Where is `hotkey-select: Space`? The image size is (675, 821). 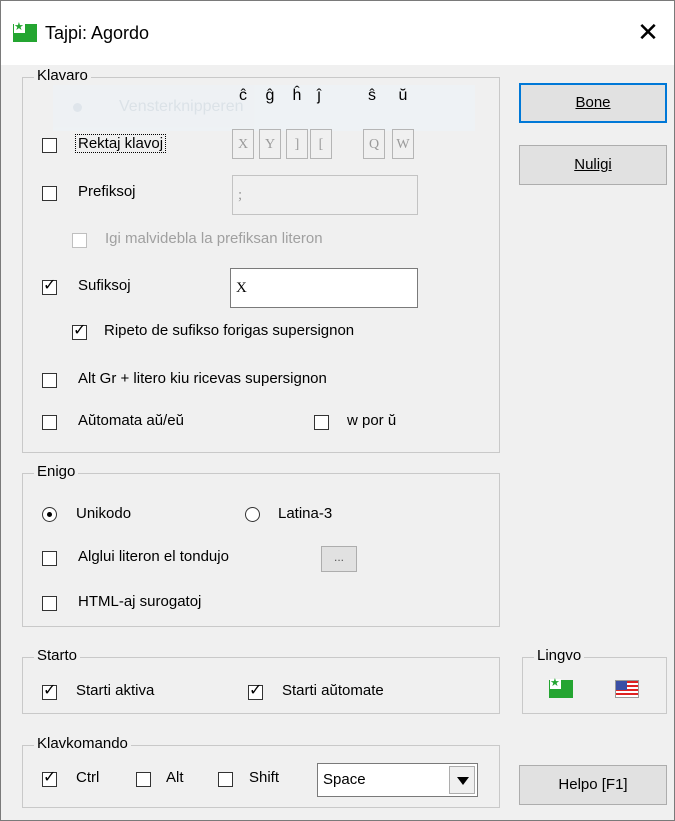 hotkey-select: Space is located at coordinates (397, 780).